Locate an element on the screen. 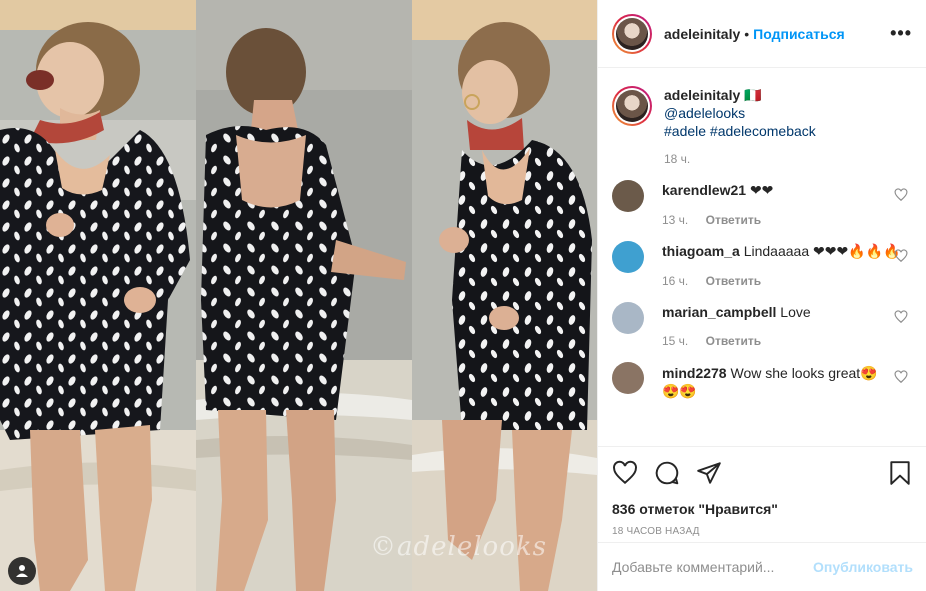  caption-flag-emoji: 🇮🇹 is located at coordinates (753, 95).